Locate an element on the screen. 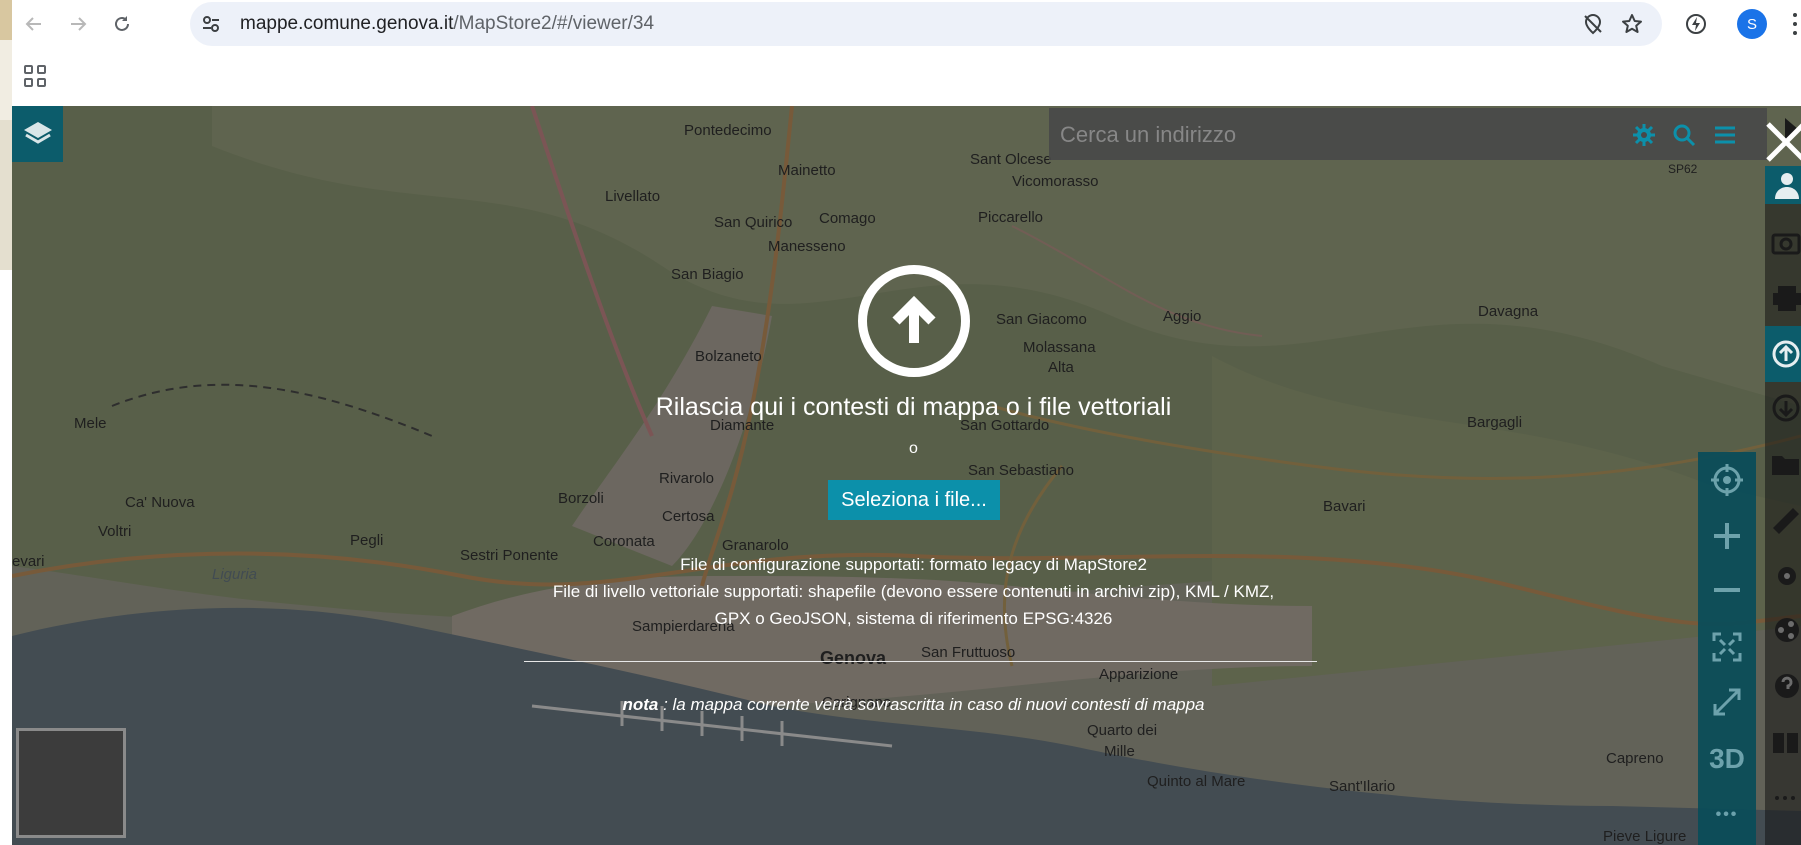 The width and height of the screenshot is (1801, 845). profile-avatar: S is located at coordinates (1752, 24).